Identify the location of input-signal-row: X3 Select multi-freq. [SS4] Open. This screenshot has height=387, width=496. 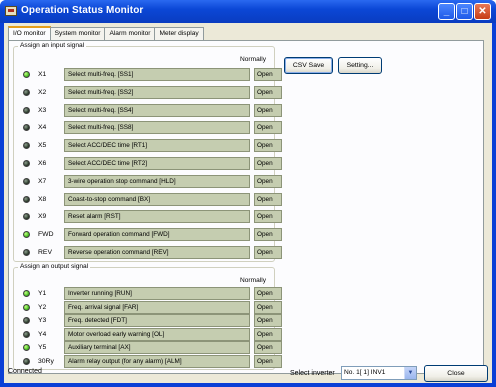
(151, 110).